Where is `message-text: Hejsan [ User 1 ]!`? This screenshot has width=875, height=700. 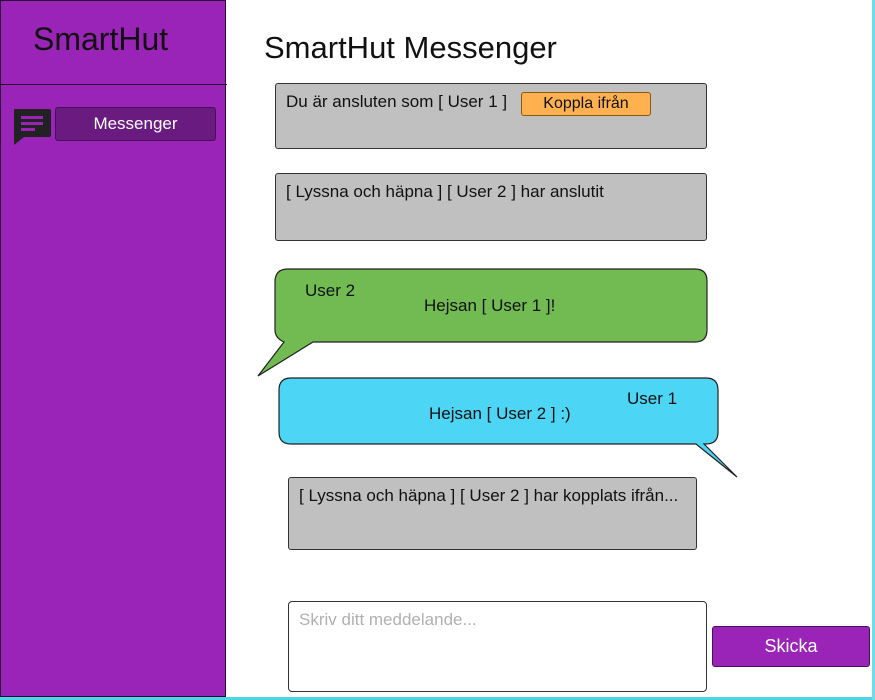 message-text: Hejsan [ User 1 ]! is located at coordinates (490, 305).